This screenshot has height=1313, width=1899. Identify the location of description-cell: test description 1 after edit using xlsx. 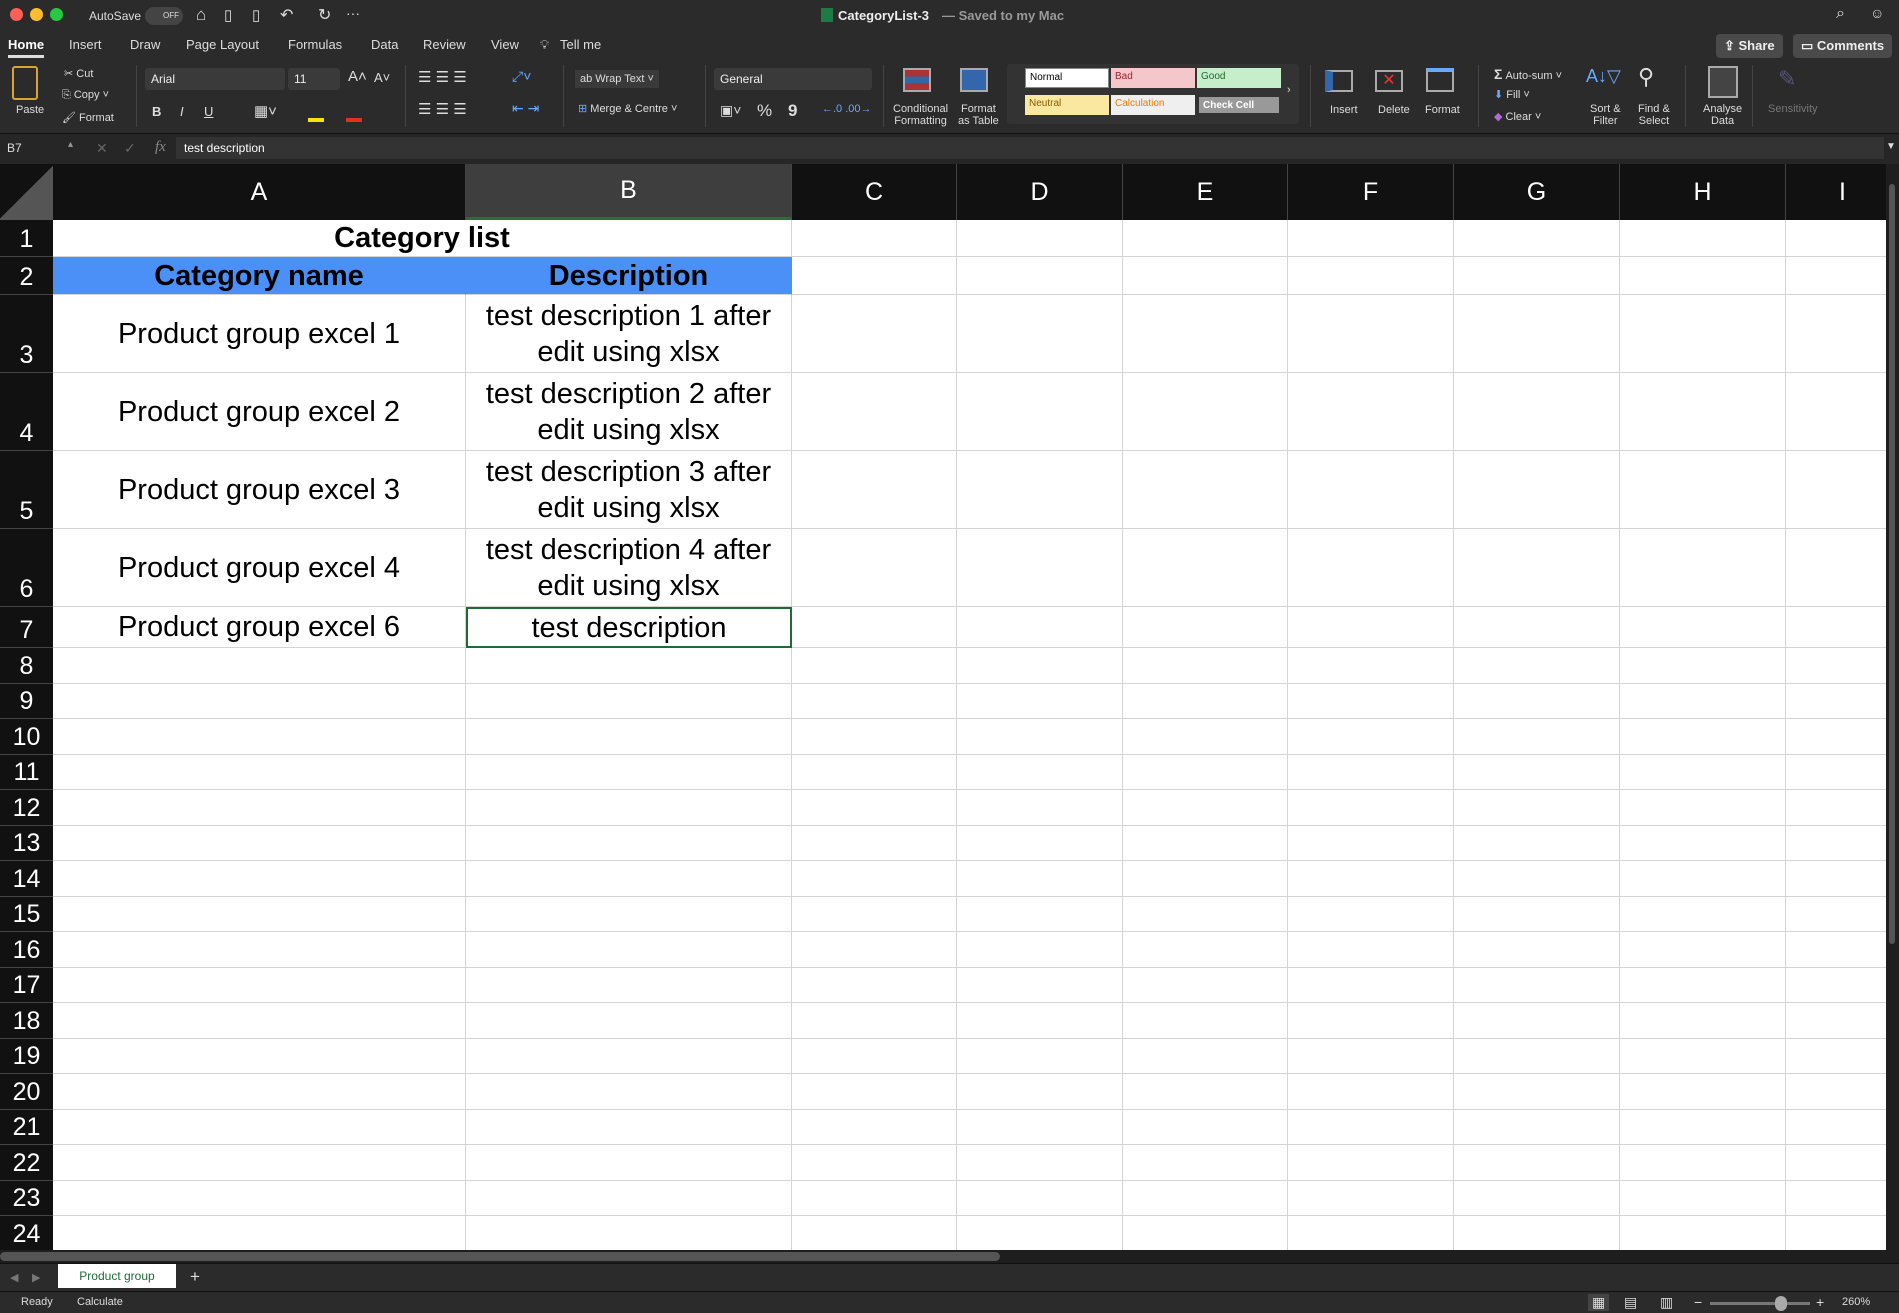
(629, 334).